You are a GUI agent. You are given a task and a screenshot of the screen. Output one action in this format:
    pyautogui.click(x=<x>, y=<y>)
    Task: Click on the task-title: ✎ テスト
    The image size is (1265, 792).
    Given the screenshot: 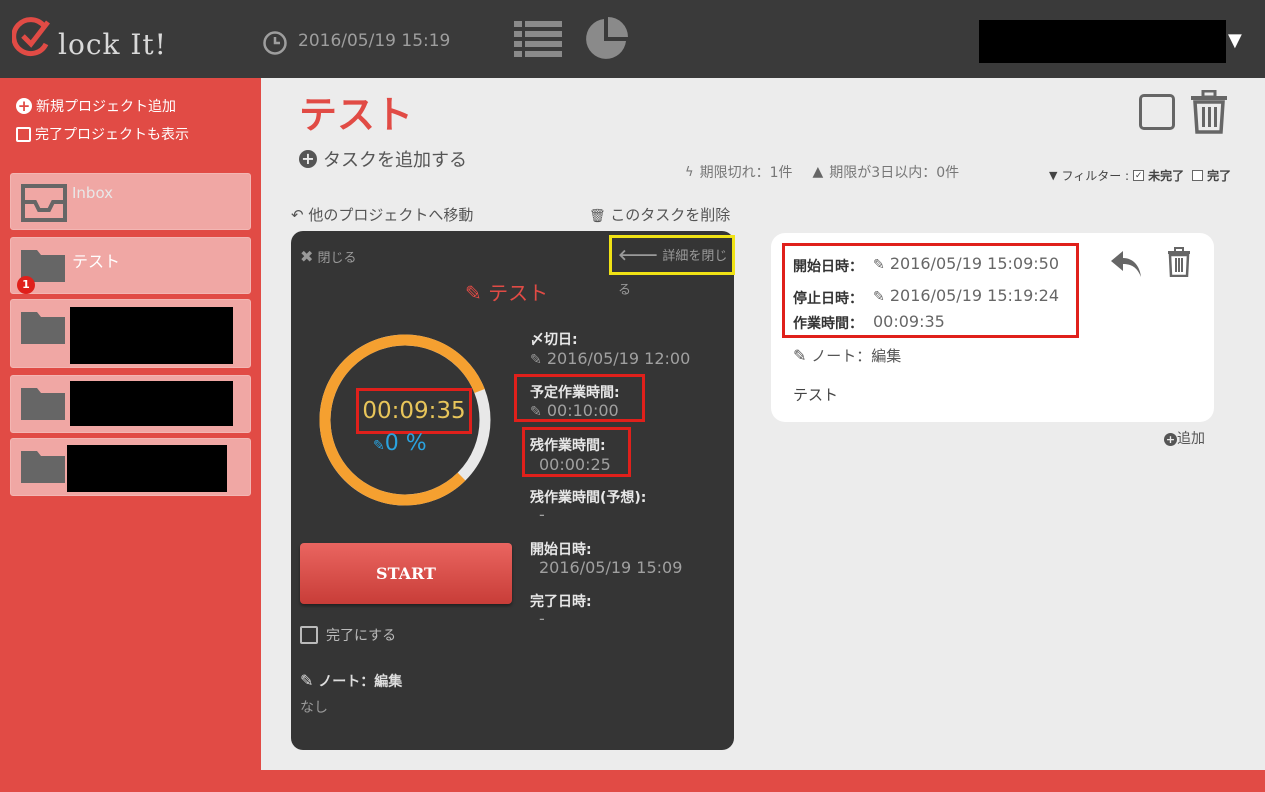 What is the action you would take?
    pyautogui.click(x=506, y=291)
    